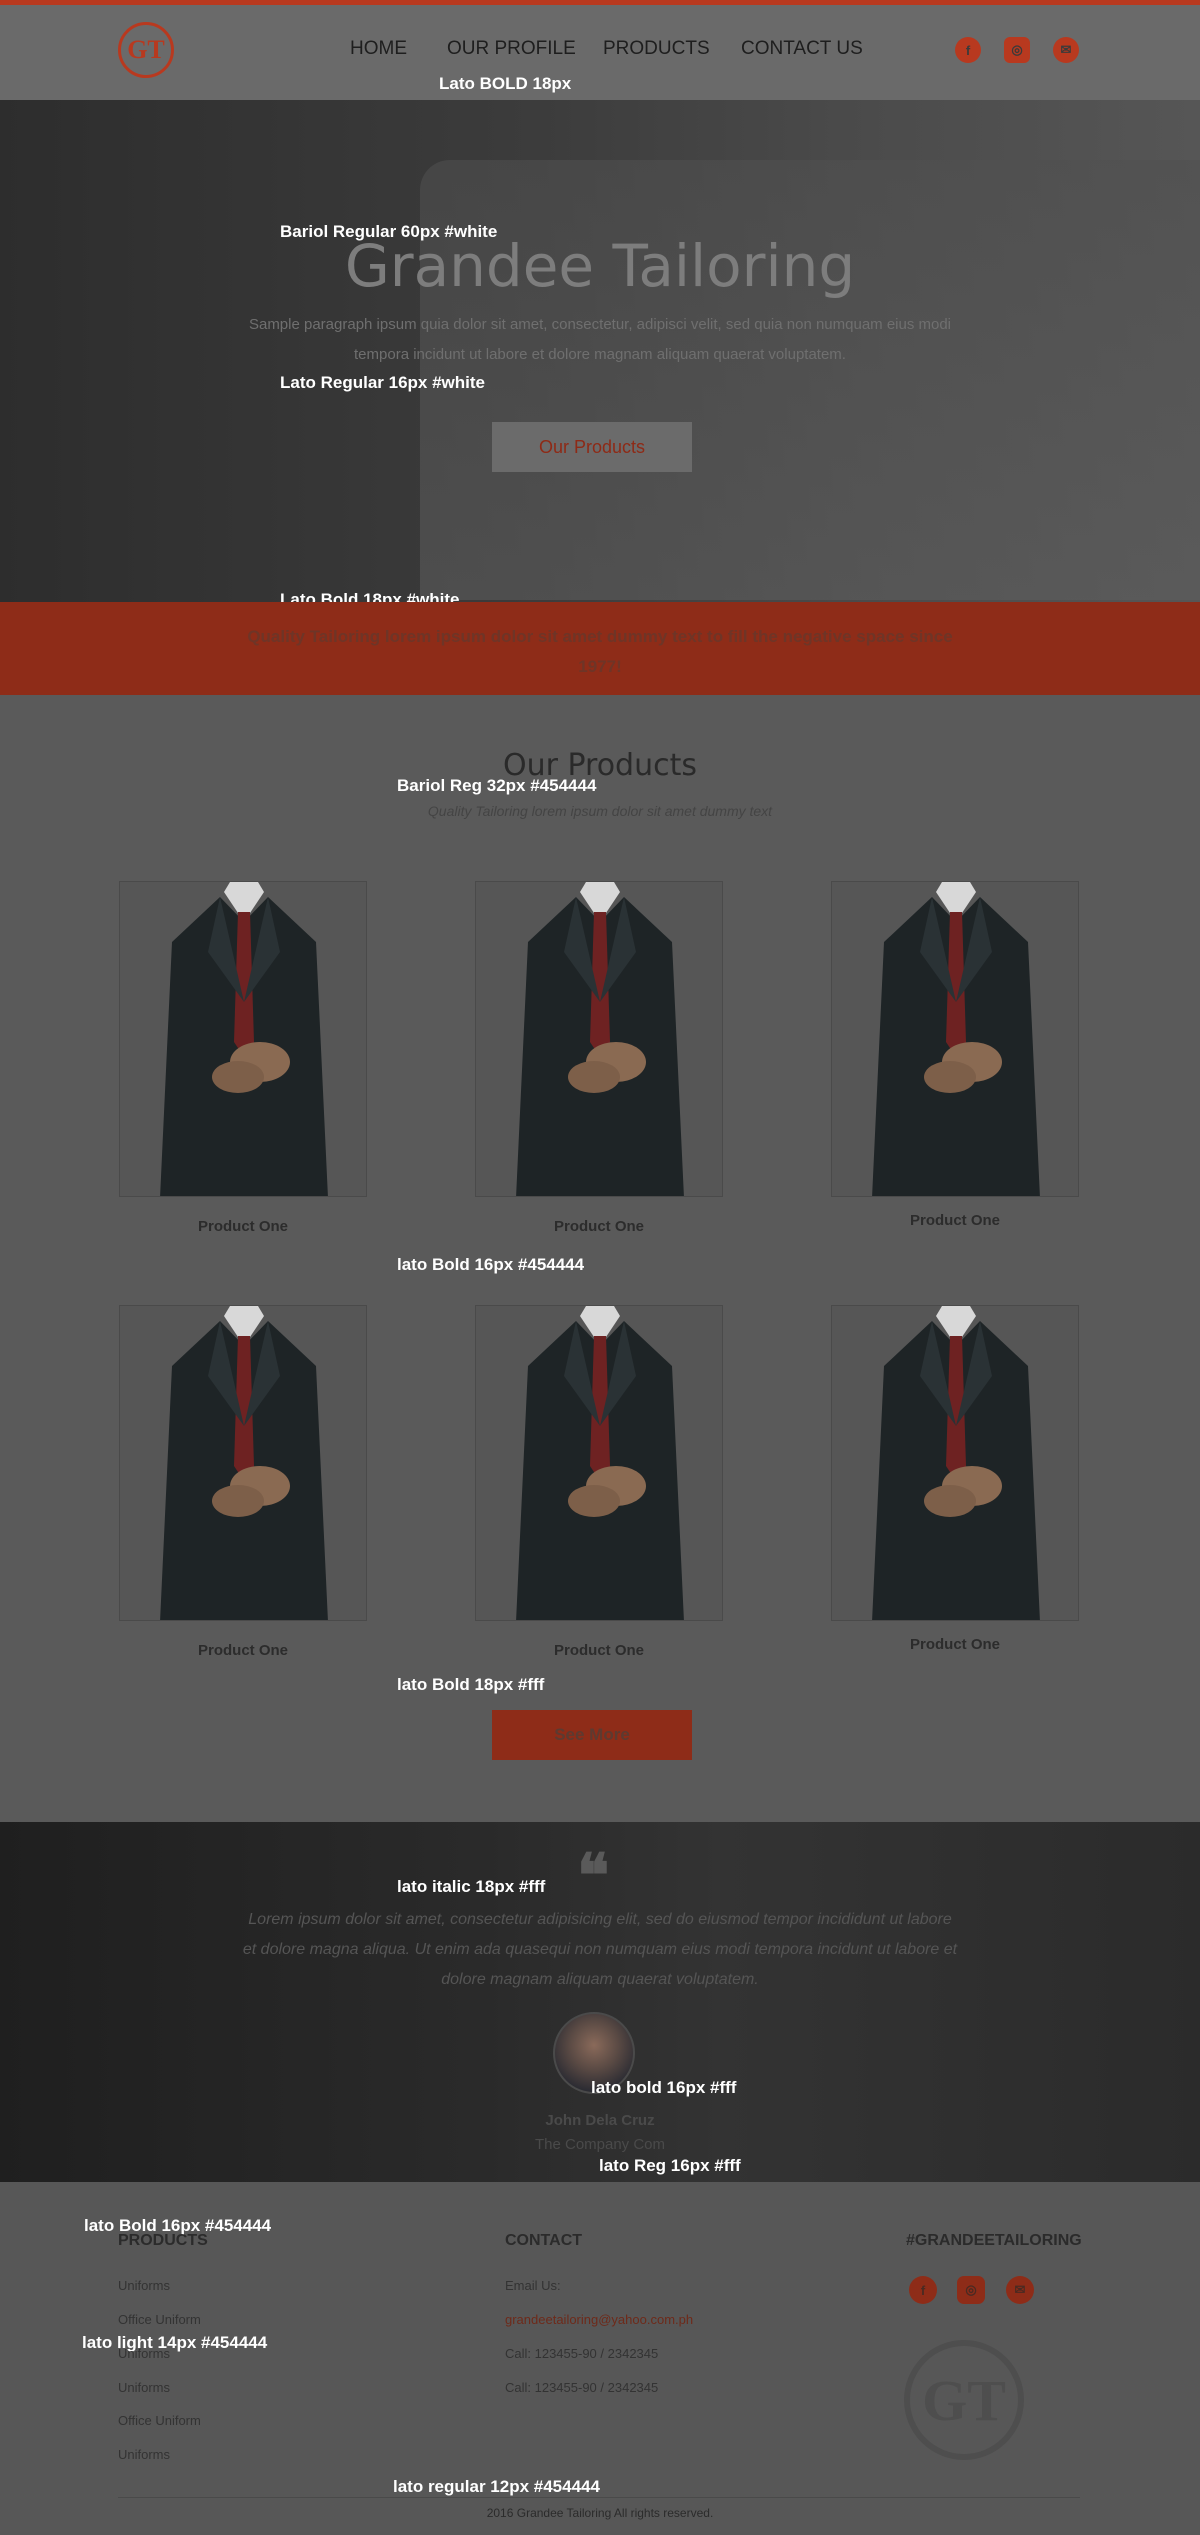 This screenshot has height=2535, width=1200. I want to click on annotation-testi-font: lato italic 18px #fff, so click(471, 1886).